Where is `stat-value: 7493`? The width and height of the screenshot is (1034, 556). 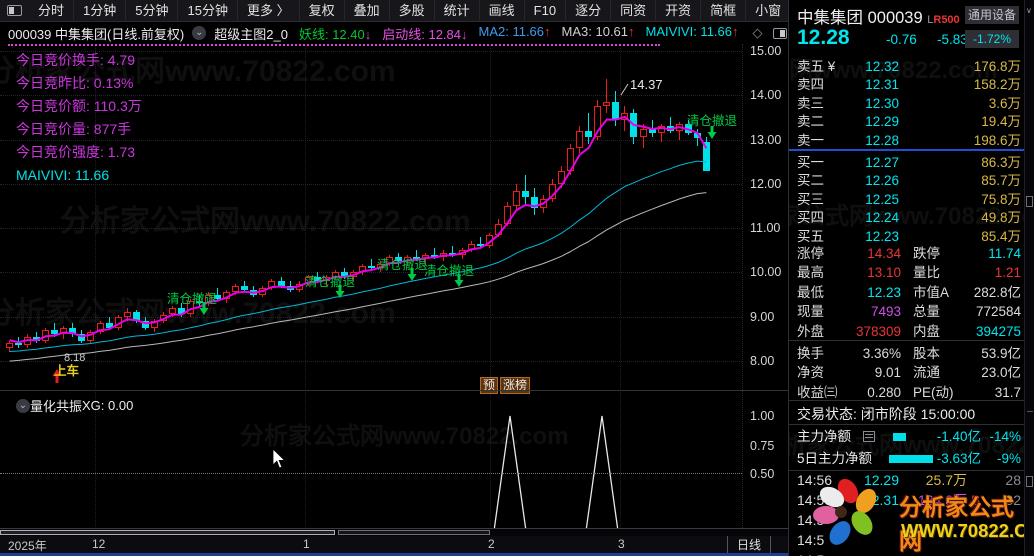
stat-value: 7493 is located at coordinates (885, 312).